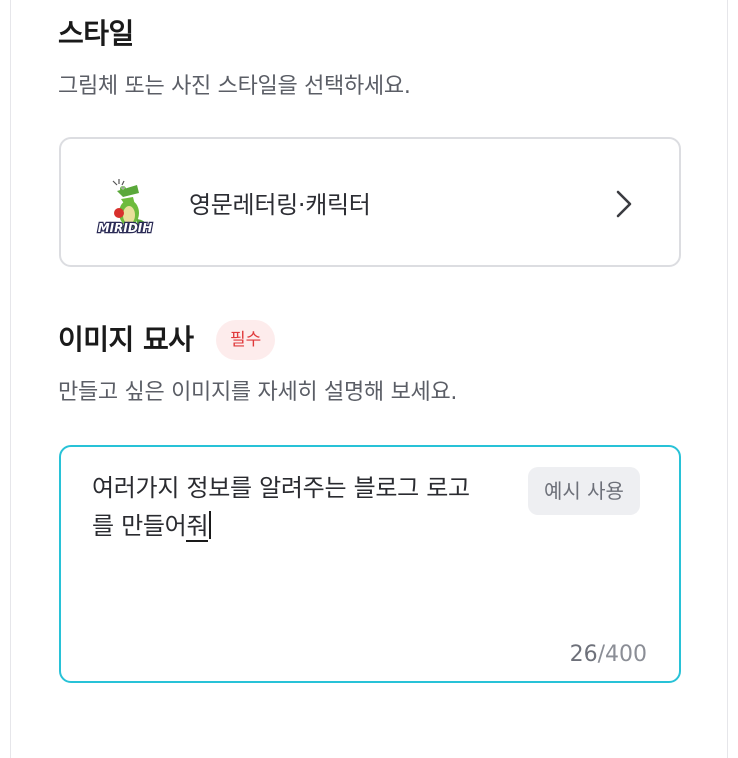  I want to click on miridih-wordmark: MIRIDIH, so click(125, 228).